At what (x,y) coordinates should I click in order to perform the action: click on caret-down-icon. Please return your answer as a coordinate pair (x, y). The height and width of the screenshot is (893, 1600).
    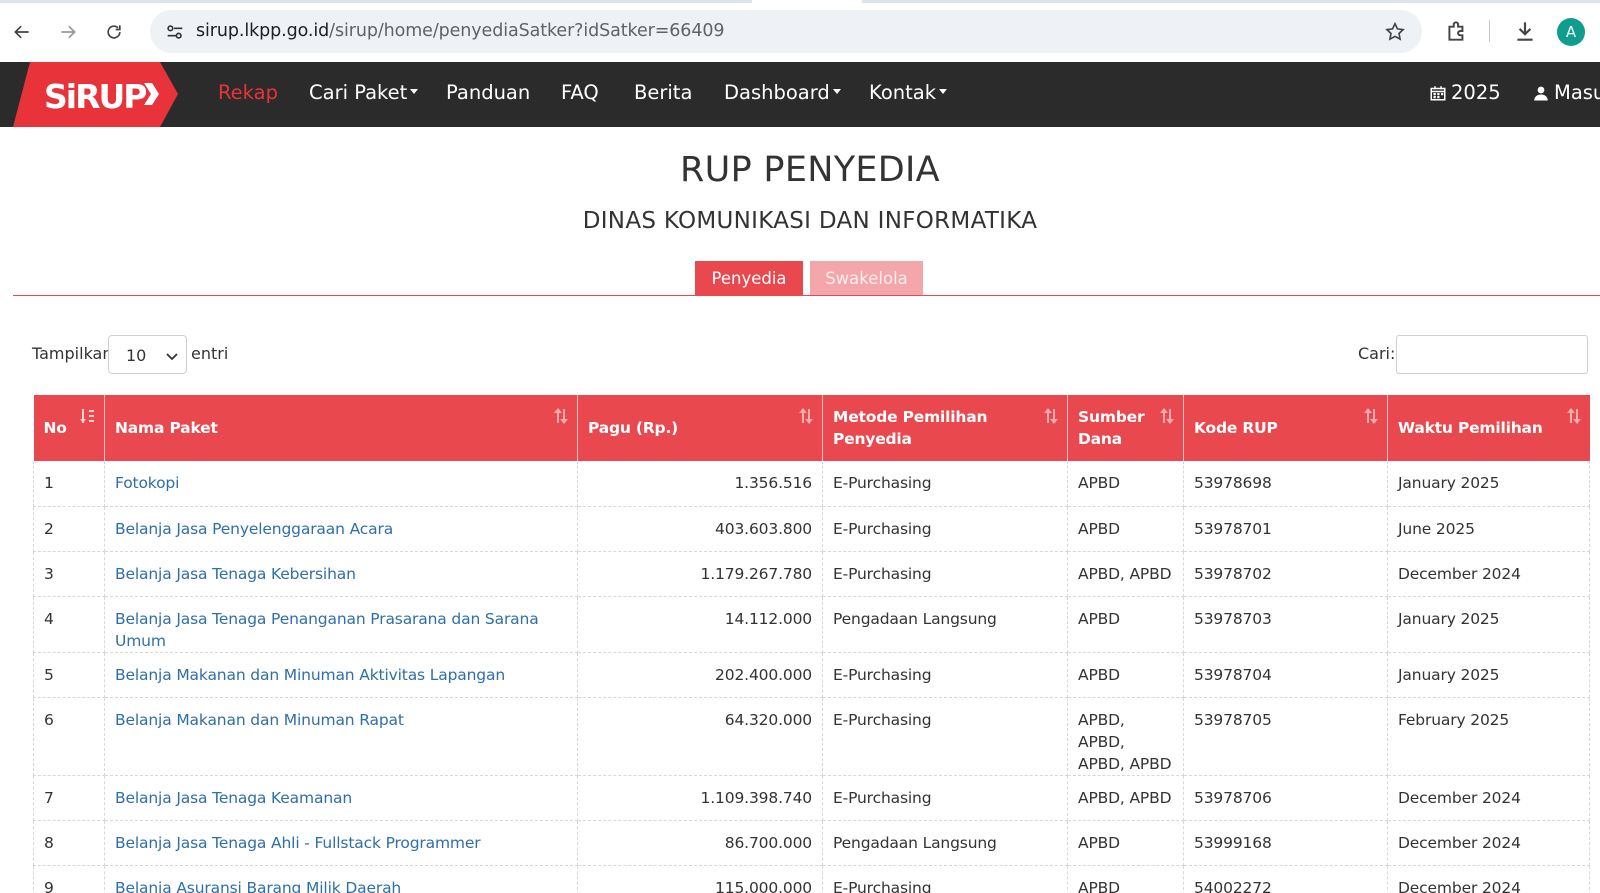
    Looking at the image, I should click on (414, 91).